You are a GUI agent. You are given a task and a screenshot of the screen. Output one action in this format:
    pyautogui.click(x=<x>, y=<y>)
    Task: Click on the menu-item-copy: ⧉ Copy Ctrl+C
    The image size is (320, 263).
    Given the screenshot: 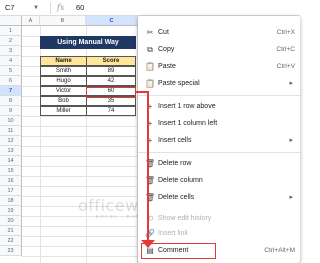 What is the action you would take?
    pyautogui.click(x=219, y=50)
    